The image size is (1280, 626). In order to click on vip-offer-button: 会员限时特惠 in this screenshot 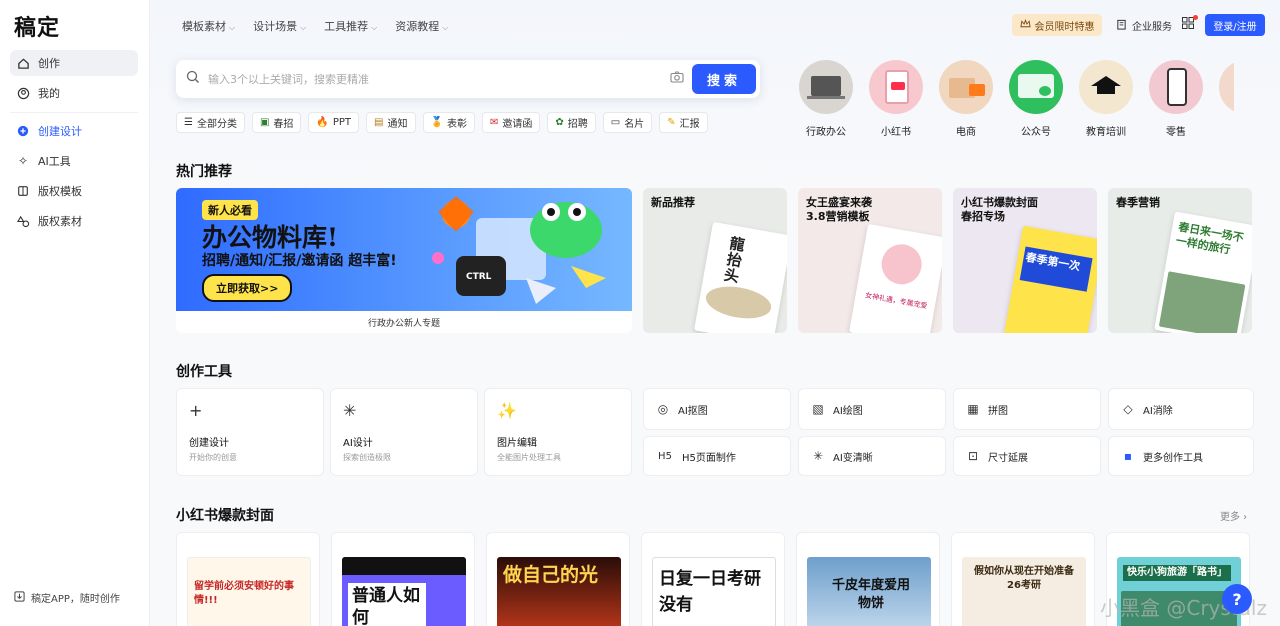, I will do `click(1057, 25)`.